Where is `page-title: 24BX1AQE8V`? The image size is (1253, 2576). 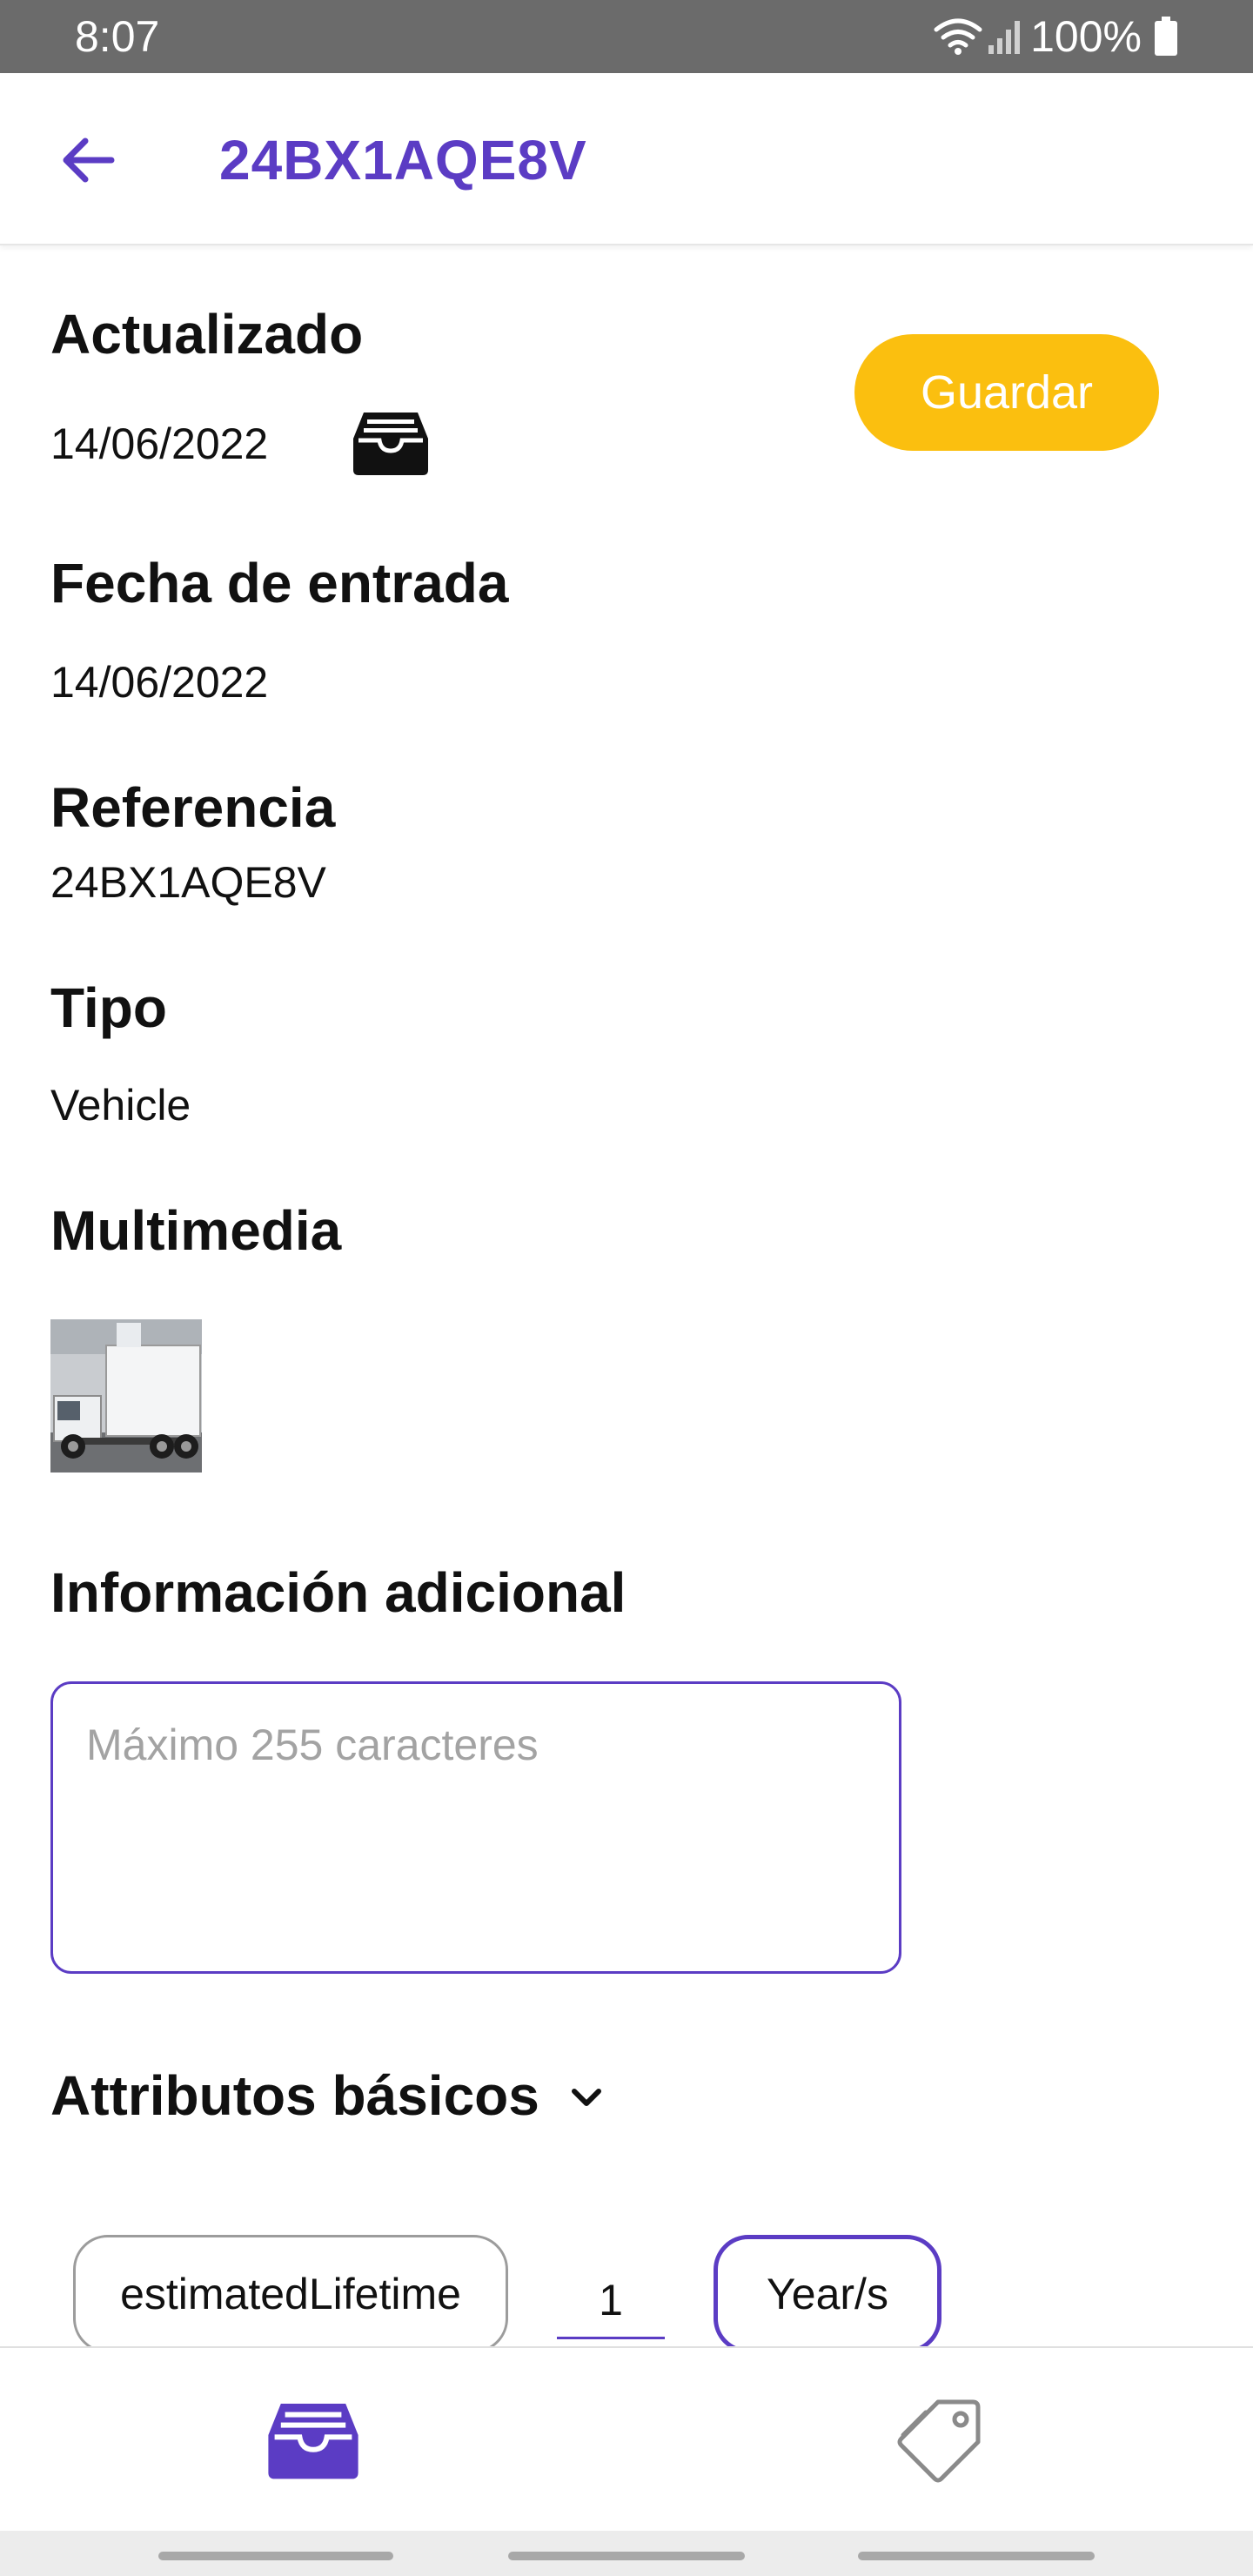
page-title: 24BX1AQE8V is located at coordinates (403, 160).